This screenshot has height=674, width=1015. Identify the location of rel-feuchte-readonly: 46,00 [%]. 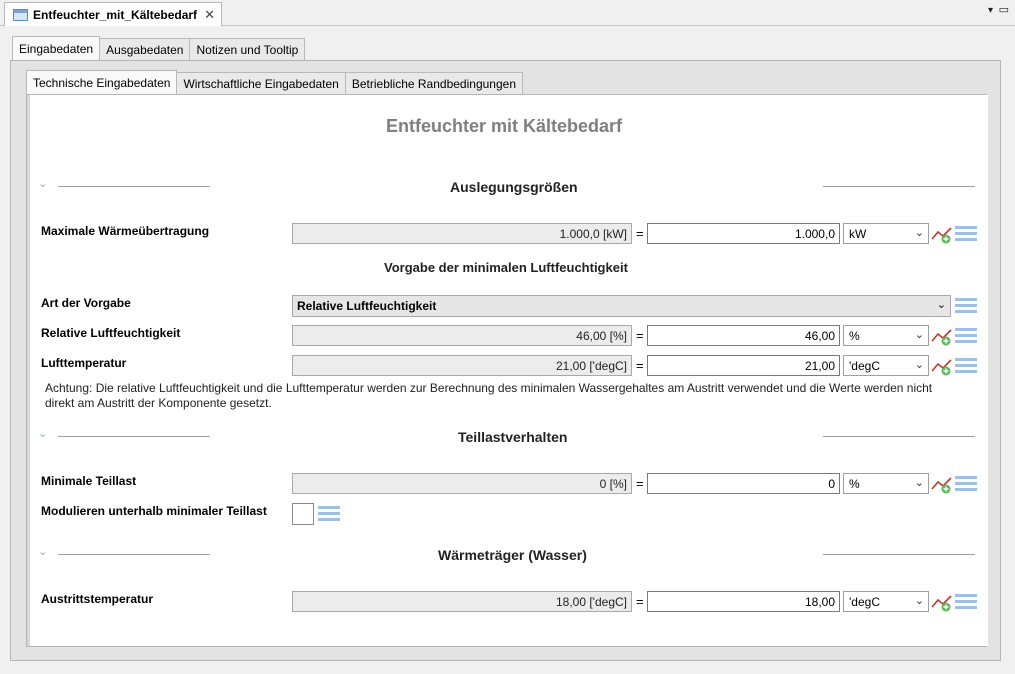
(462, 335).